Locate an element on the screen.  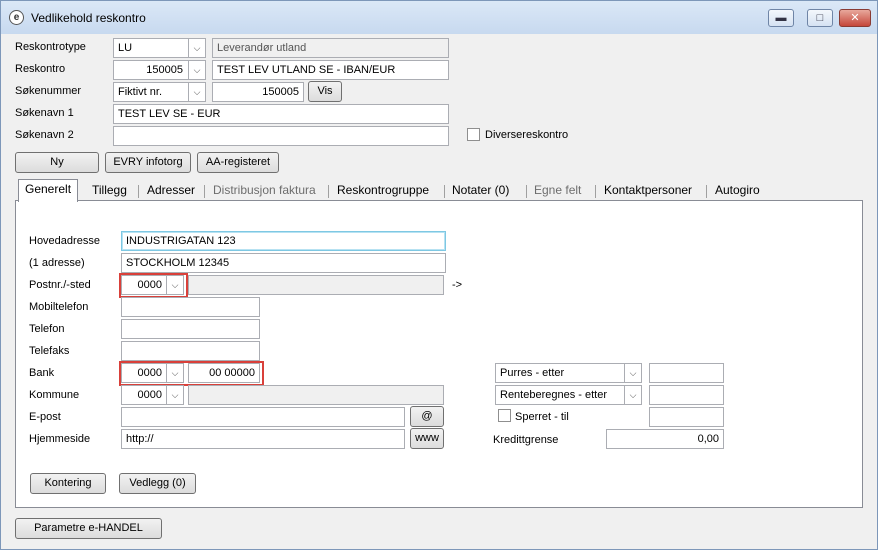
vis-button: Vis is located at coordinates (325, 91).